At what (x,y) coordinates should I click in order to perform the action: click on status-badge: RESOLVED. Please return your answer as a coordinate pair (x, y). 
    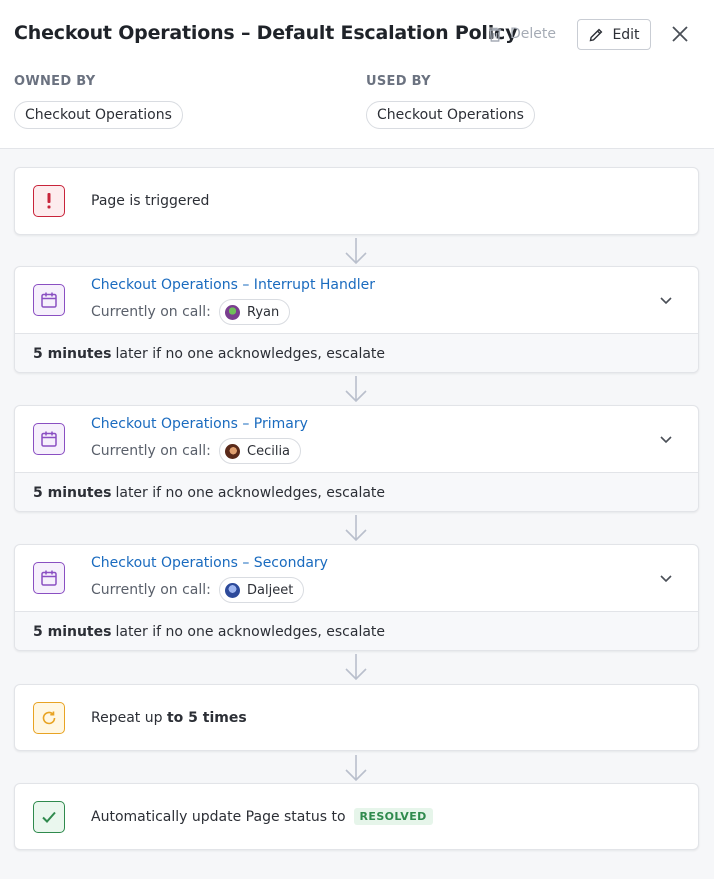
    Looking at the image, I should click on (393, 816).